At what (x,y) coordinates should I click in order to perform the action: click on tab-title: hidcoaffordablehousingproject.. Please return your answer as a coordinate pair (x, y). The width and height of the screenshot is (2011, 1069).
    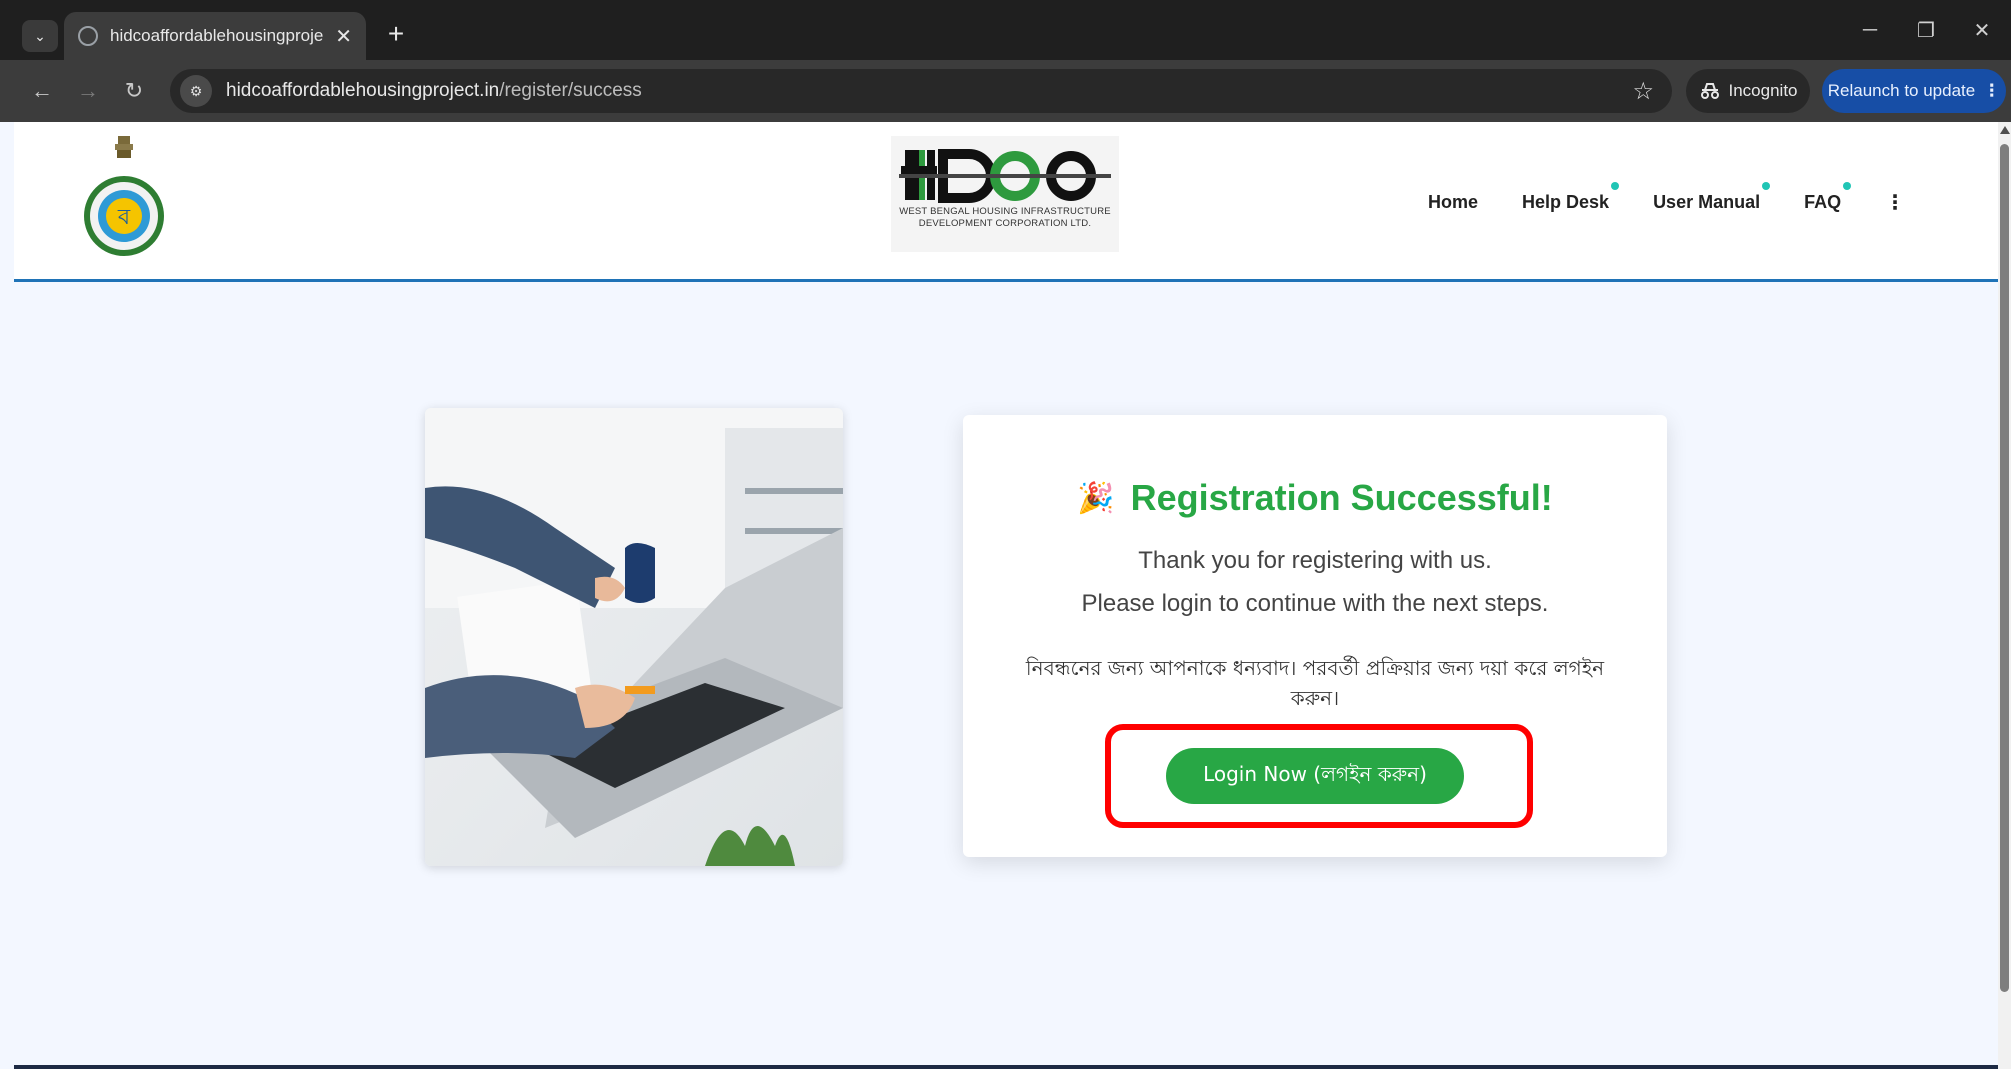
    Looking at the image, I should click on (217, 35).